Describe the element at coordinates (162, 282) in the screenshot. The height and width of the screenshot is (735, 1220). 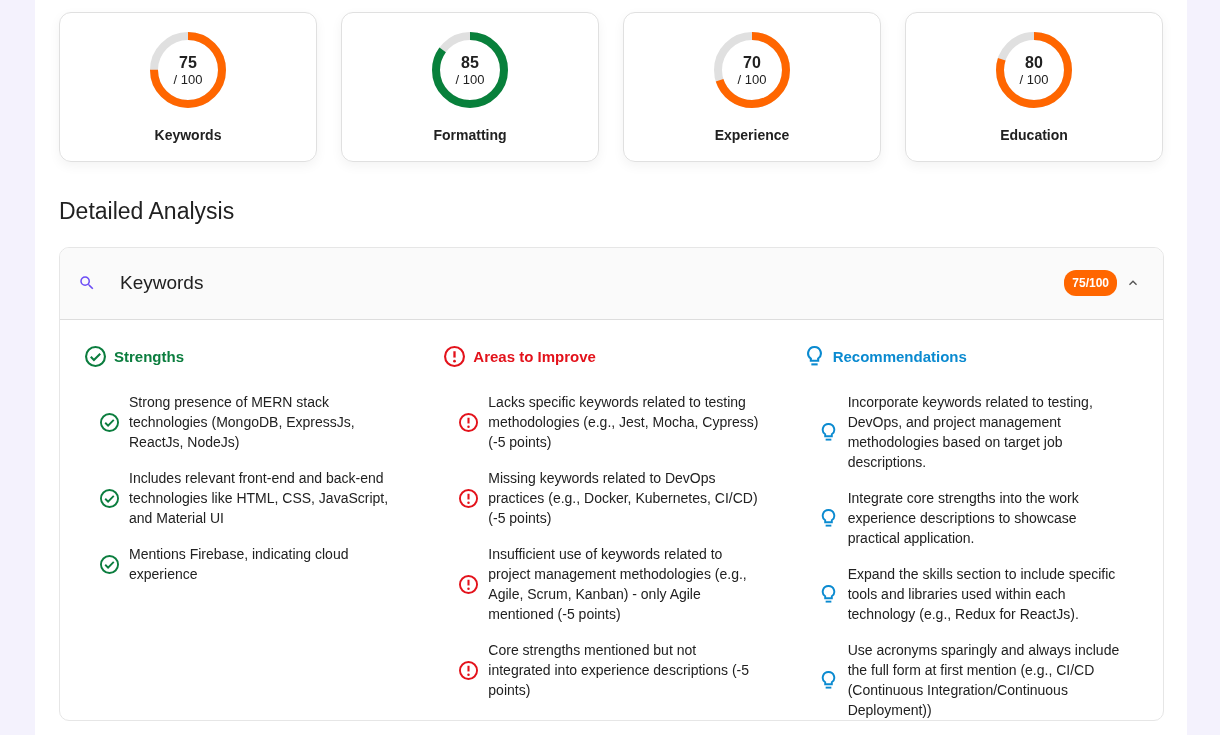
I see `accordion-title: Keywords` at that location.